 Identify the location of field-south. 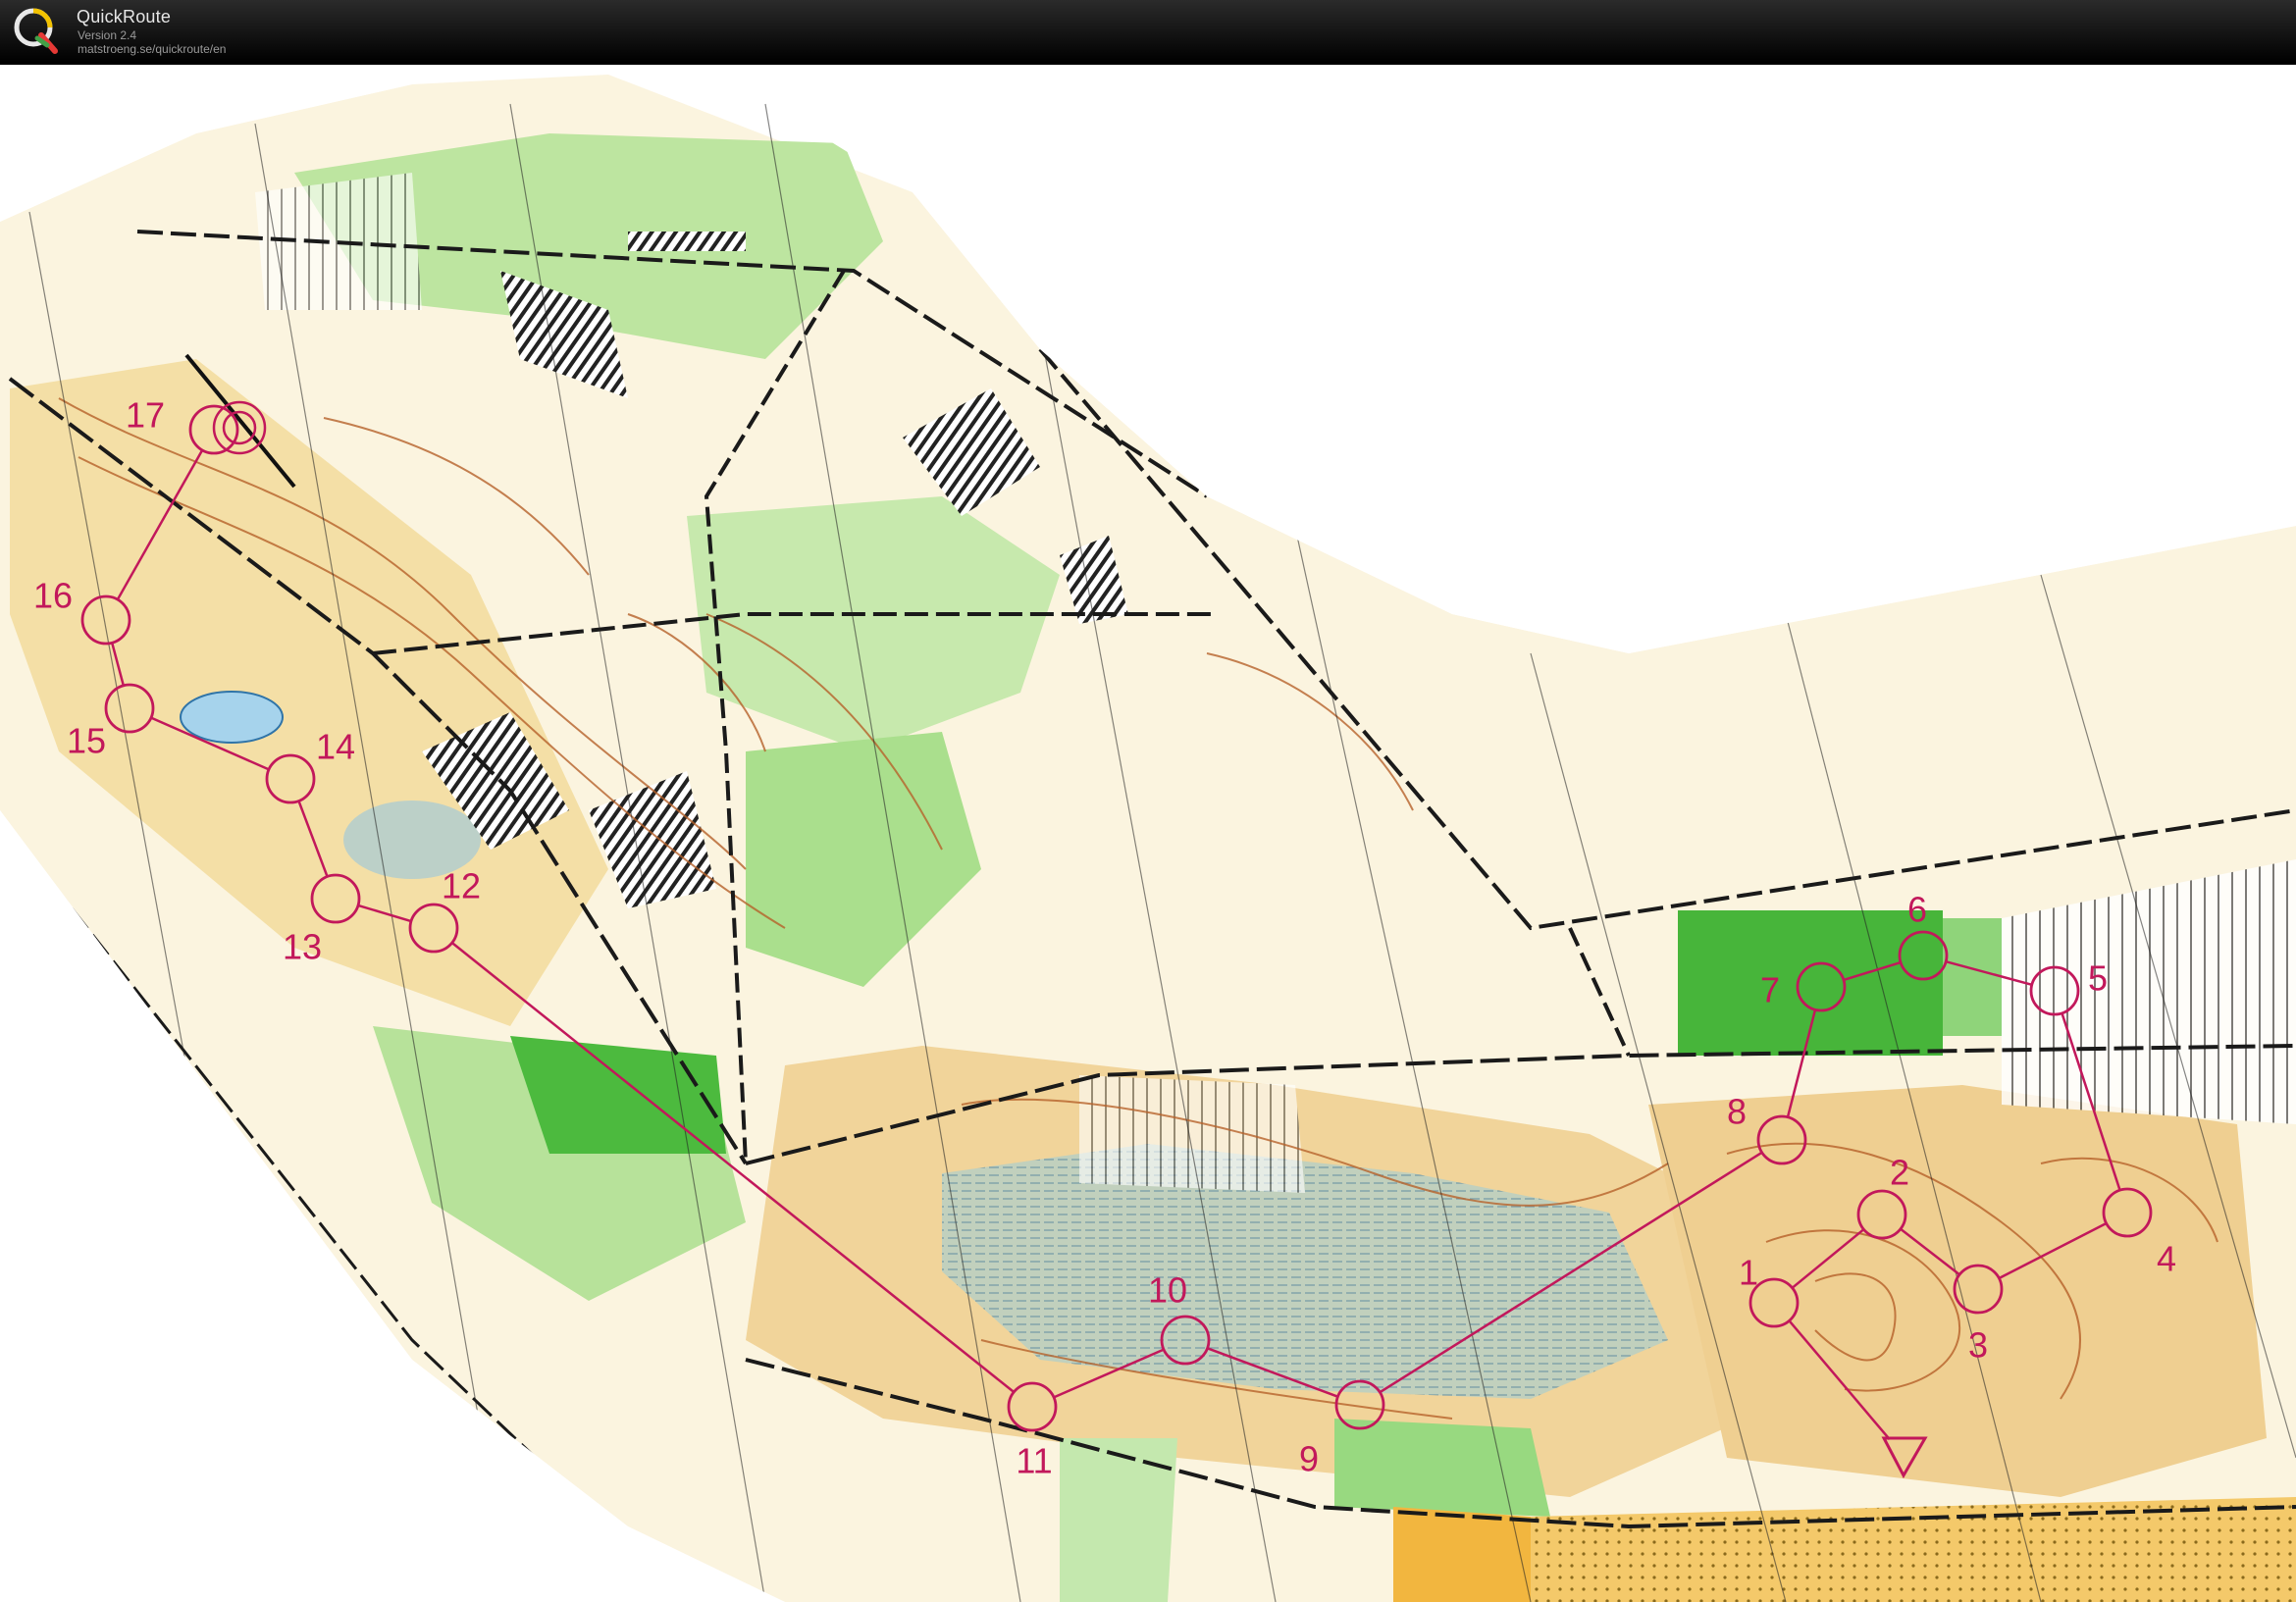
(1462, 1554).